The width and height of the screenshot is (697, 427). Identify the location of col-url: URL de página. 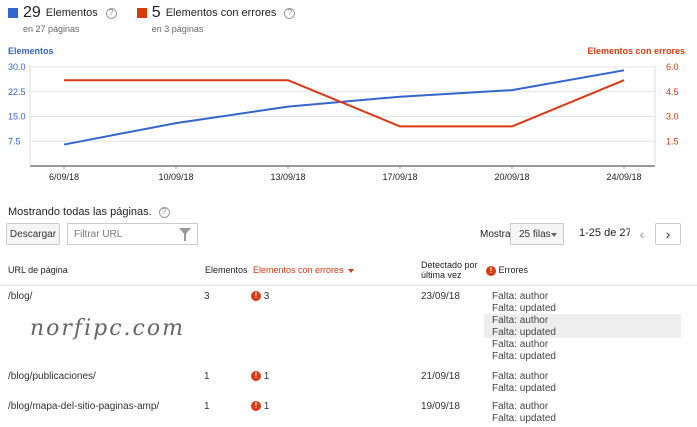
(38, 270).